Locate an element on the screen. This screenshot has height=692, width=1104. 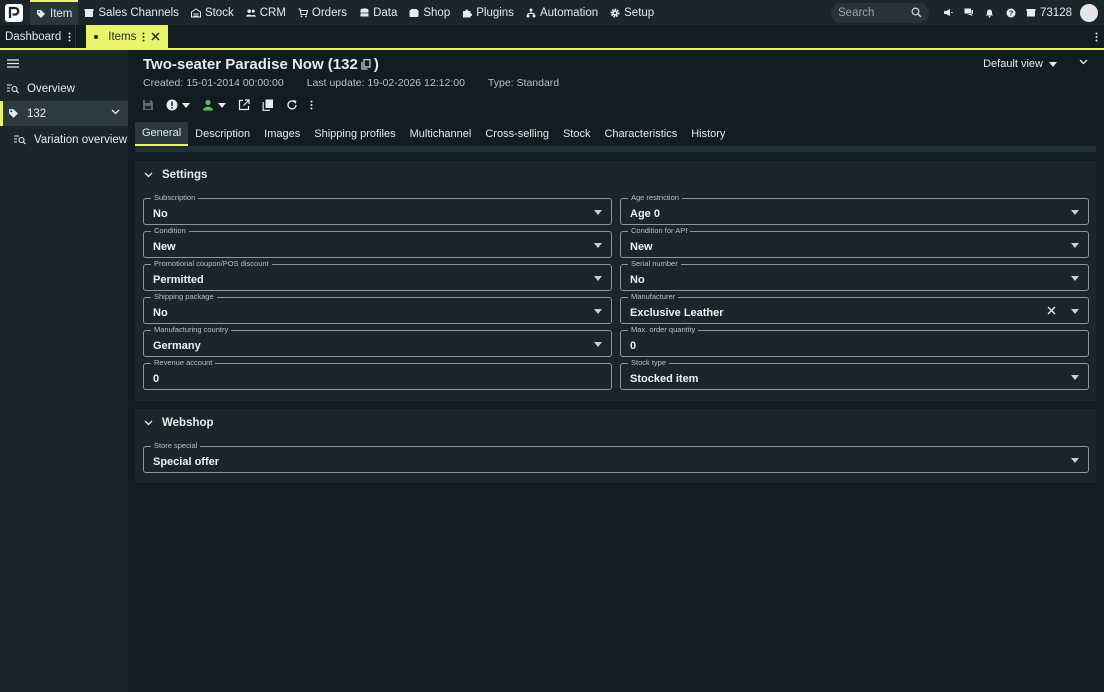
clear-icon is located at coordinates (1051, 310).